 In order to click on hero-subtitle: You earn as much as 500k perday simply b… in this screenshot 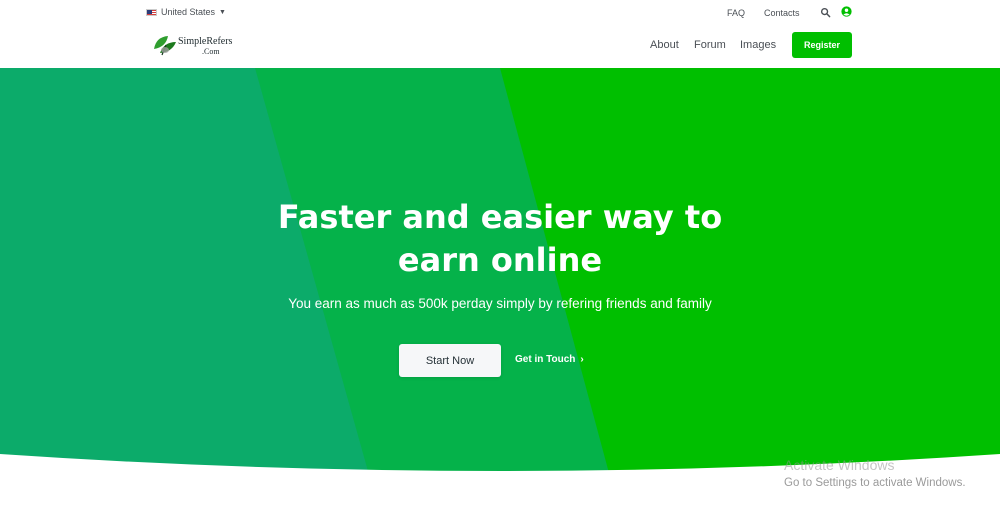, I will do `click(500, 303)`.